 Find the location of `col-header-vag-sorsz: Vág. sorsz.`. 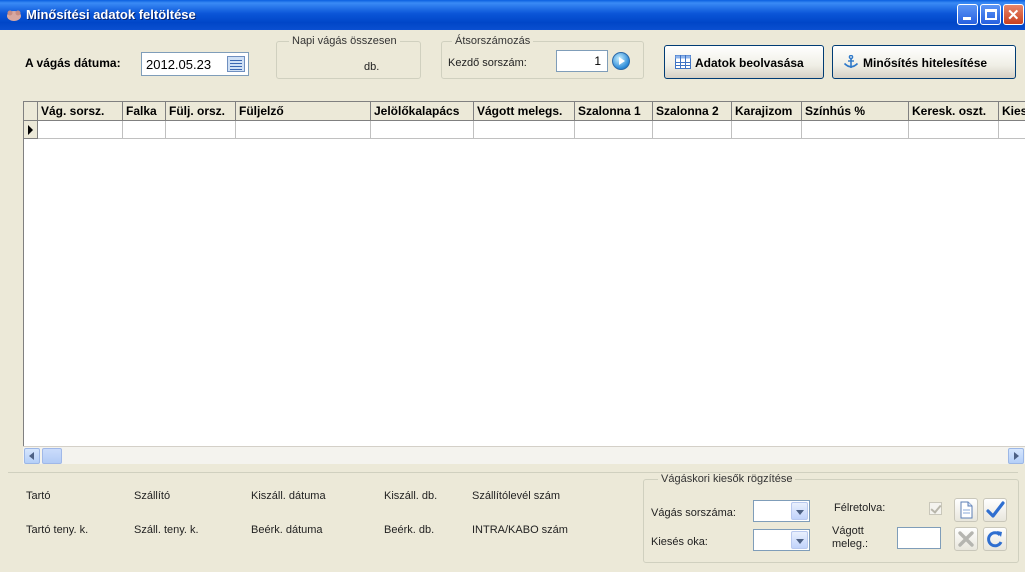

col-header-vag-sorsz: Vág. sorsz. is located at coordinates (80, 111).